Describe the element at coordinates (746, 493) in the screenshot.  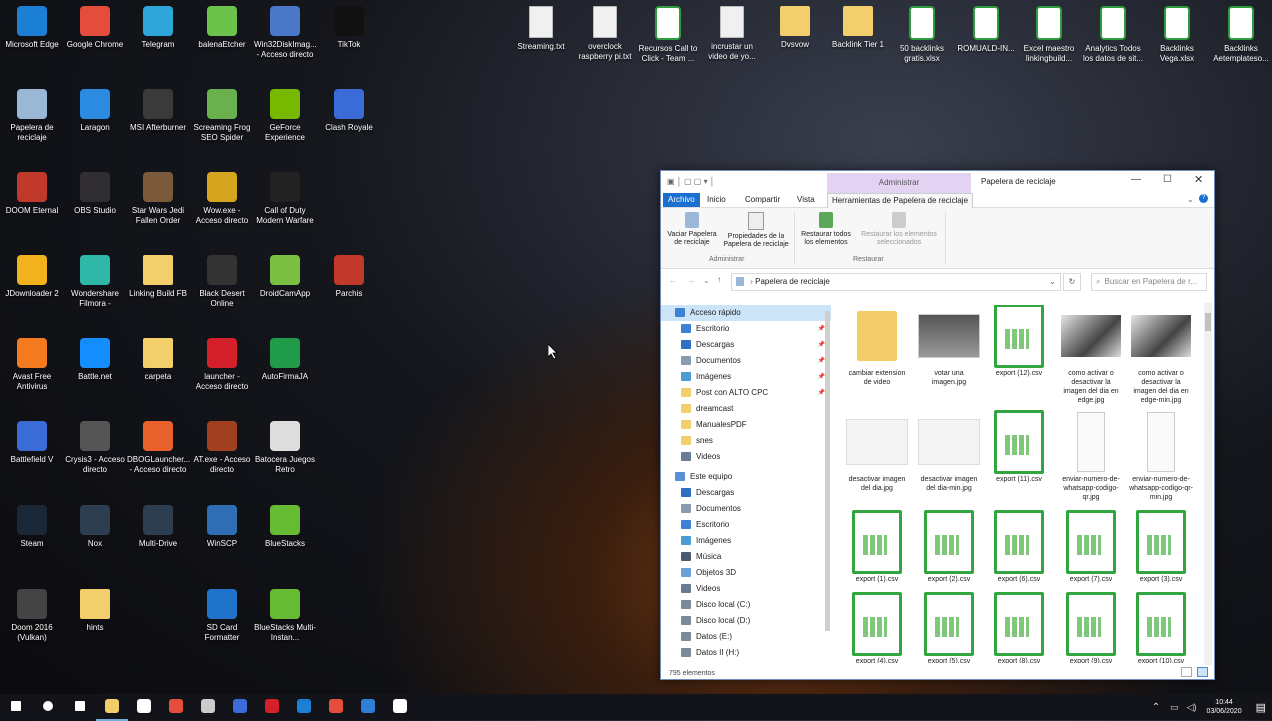
I see `nav-item: Descargas` at that location.